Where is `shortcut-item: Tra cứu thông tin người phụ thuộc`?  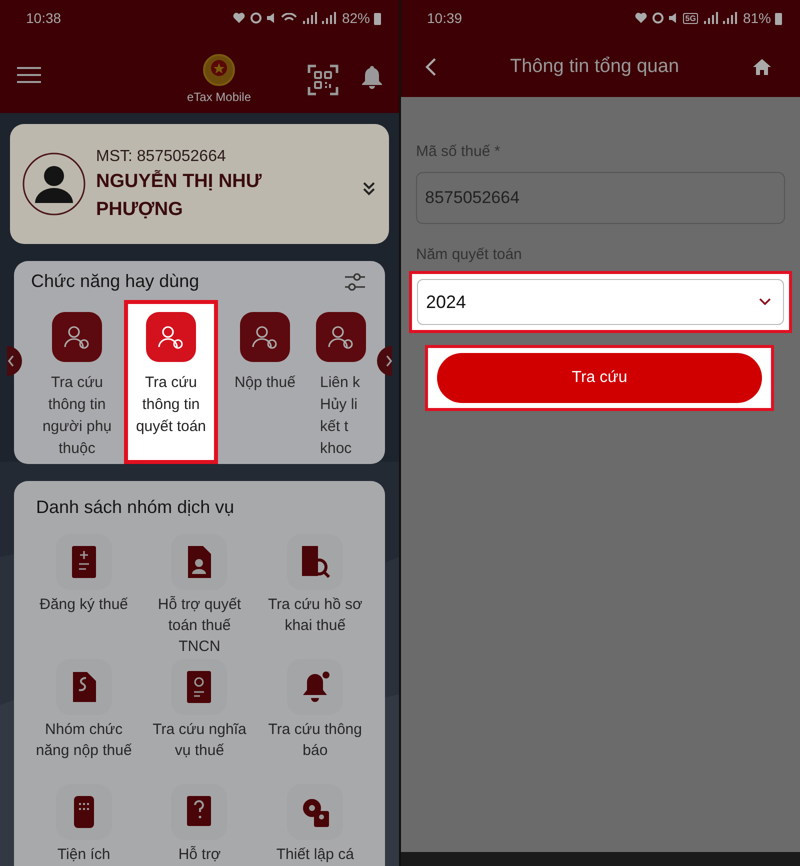
shortcut-item: Tra cứu thông tin người phụ thuộc is located at coordinates (77, 382).